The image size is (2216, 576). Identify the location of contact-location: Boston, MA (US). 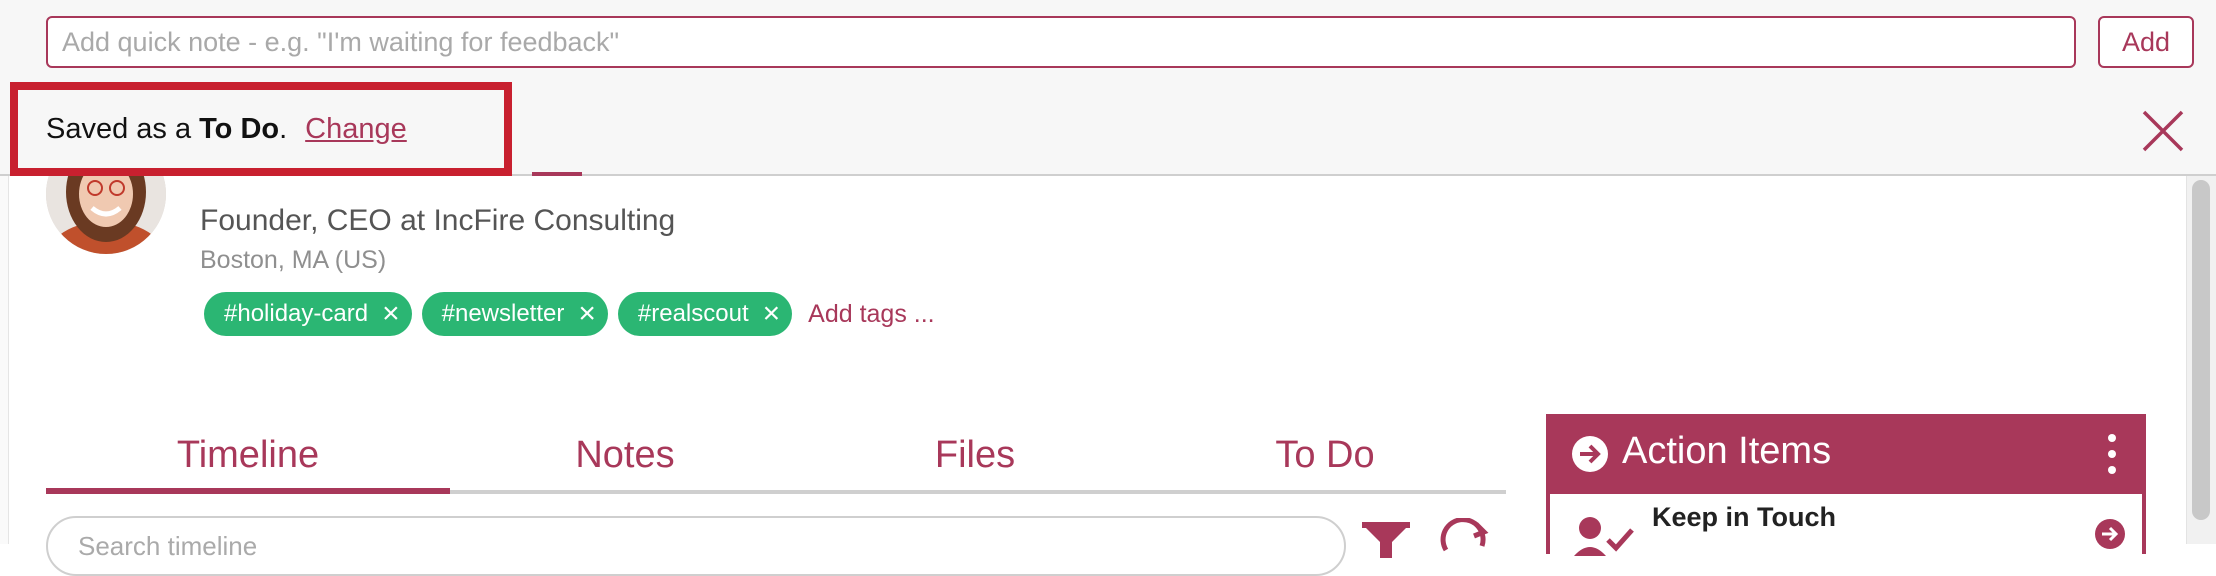
(293, 260).